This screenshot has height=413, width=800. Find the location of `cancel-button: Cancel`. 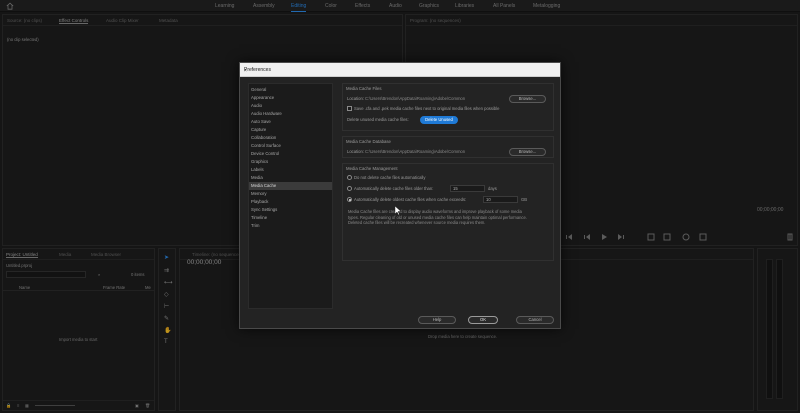

cancel-button: Cancel is located at coordinates (535, 320).